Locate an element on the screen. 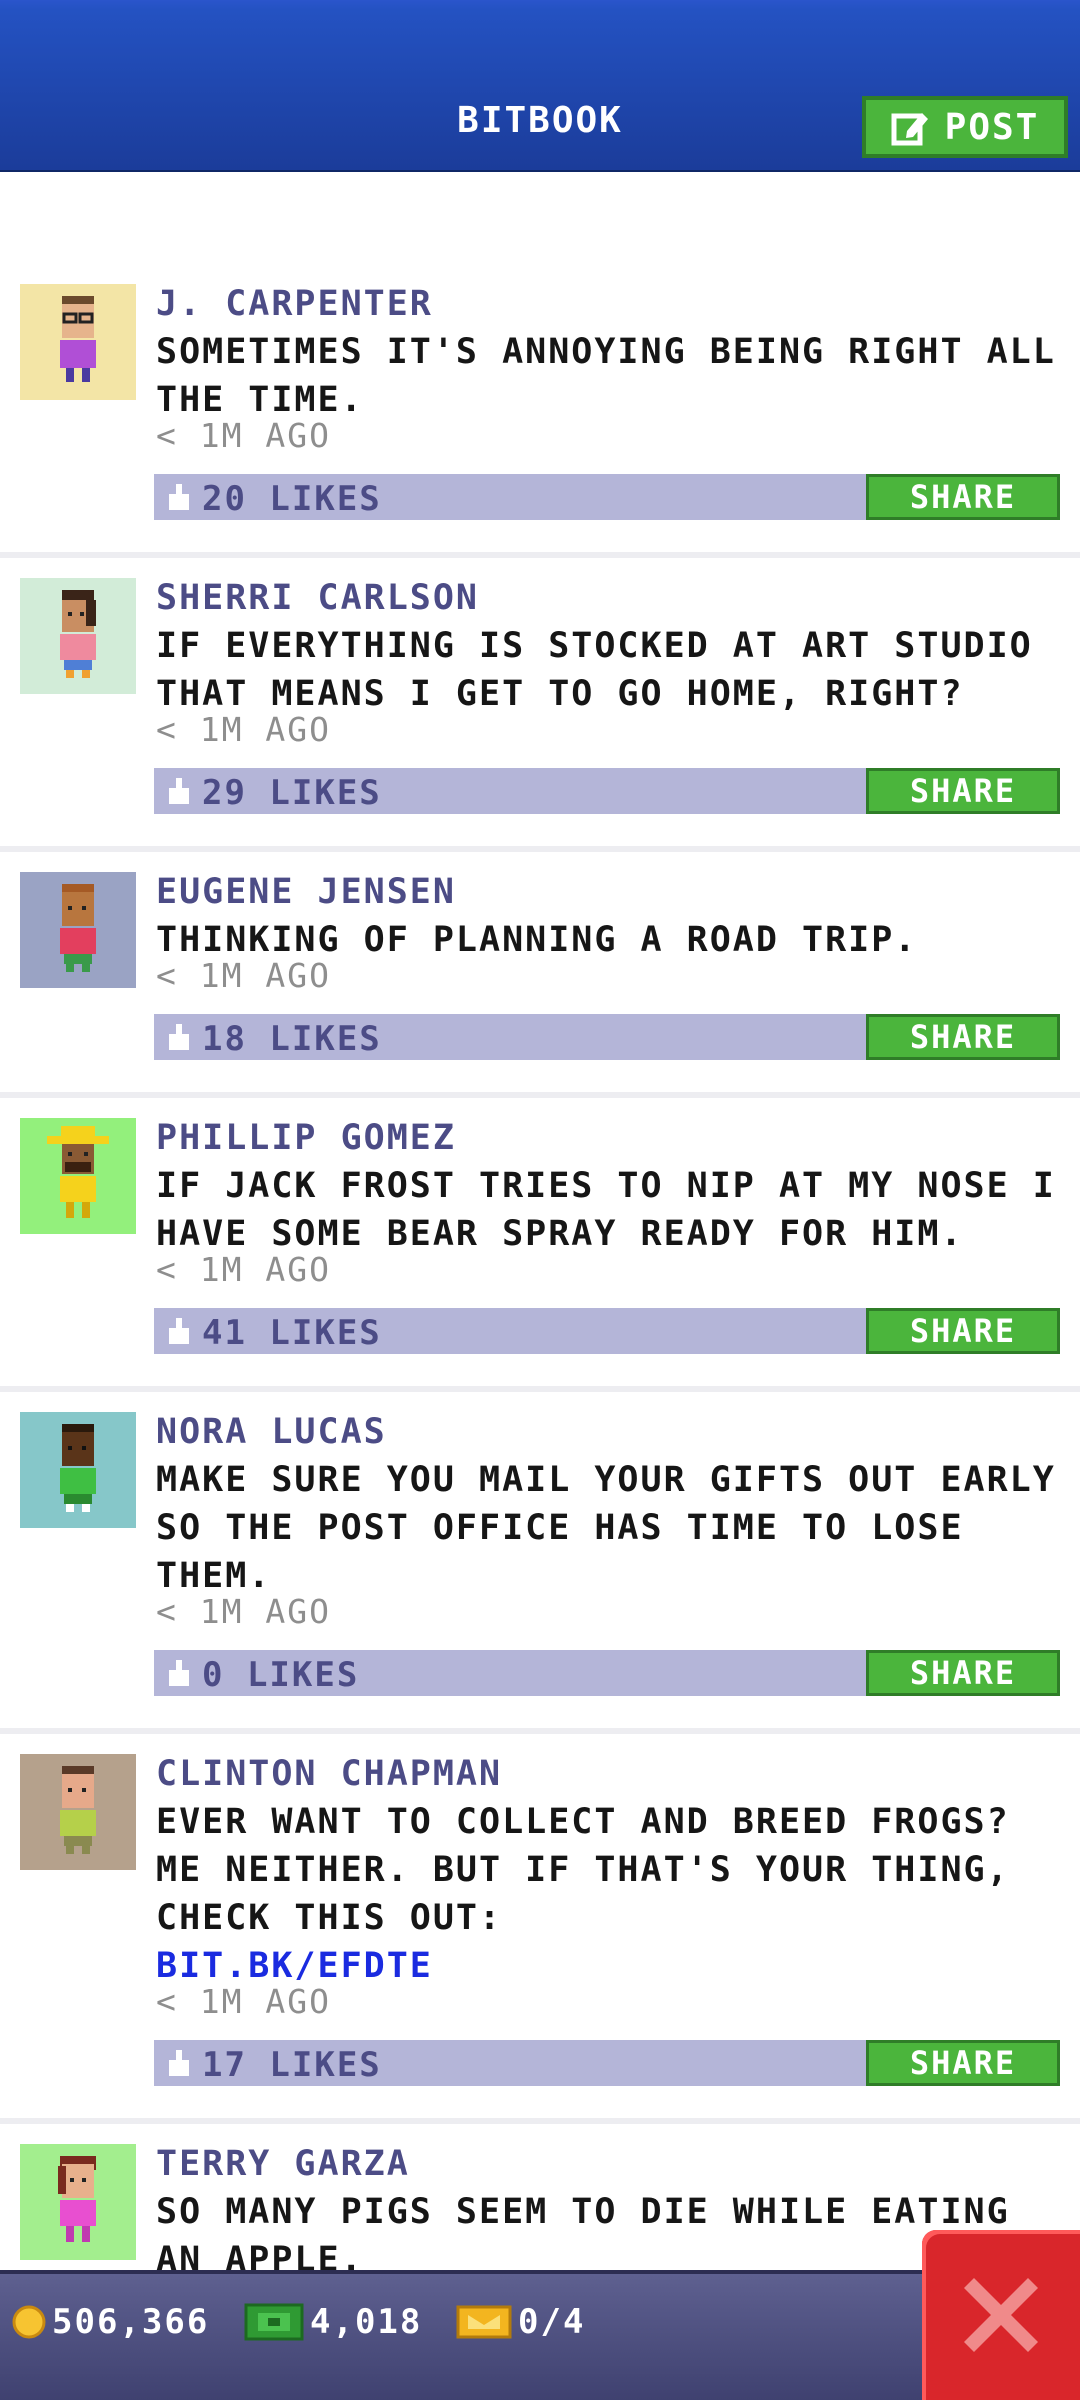 This screenshot has height=2400, width=1080. status-footer: 506,366 4,018 0/4 is located at coordinates (540, 2335).